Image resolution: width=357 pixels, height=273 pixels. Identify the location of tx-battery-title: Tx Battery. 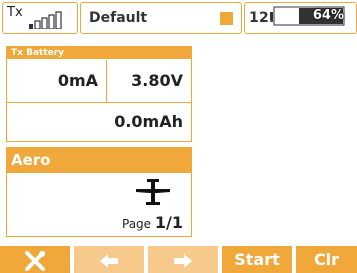
(99, 53).